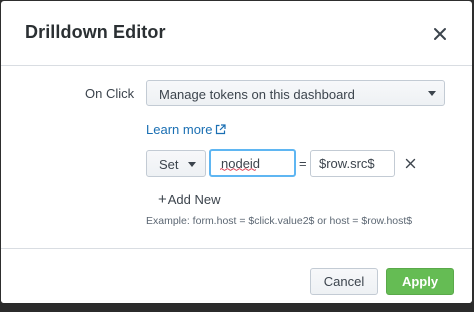 The image size is (474, 312). I want to click on remove-token-button, so click(410, 163).